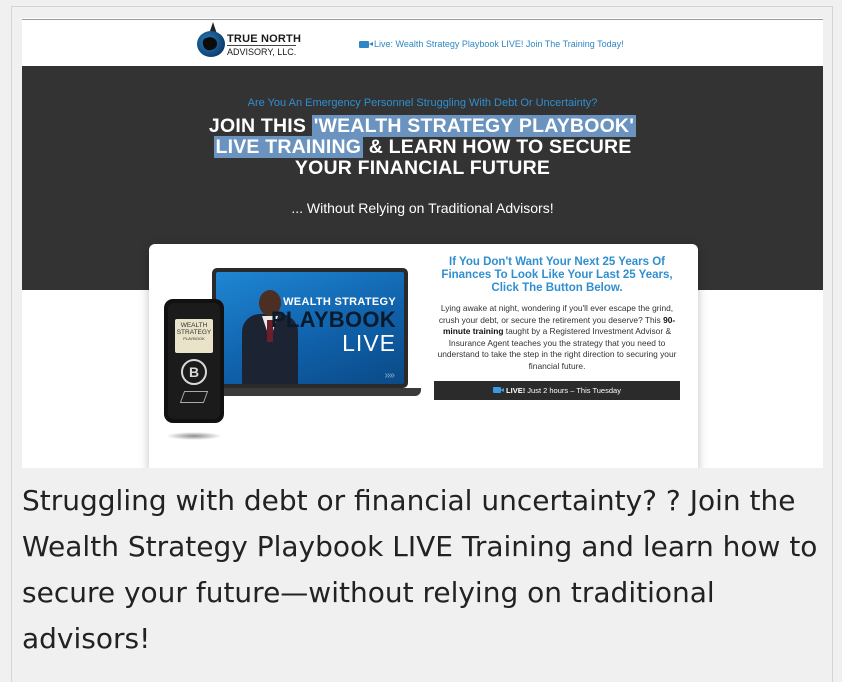  I want to click on device-icon, so click(194, 397).